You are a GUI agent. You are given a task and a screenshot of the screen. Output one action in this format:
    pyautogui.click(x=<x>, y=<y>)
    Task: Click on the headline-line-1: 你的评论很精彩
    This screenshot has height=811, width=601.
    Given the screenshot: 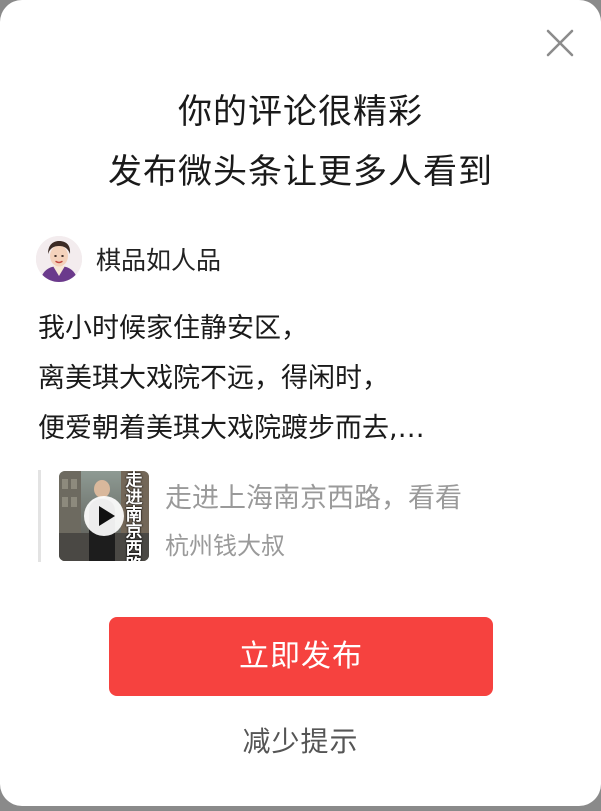 What is the action you would take?
    pyautogui.click(x=300, y=112)
    